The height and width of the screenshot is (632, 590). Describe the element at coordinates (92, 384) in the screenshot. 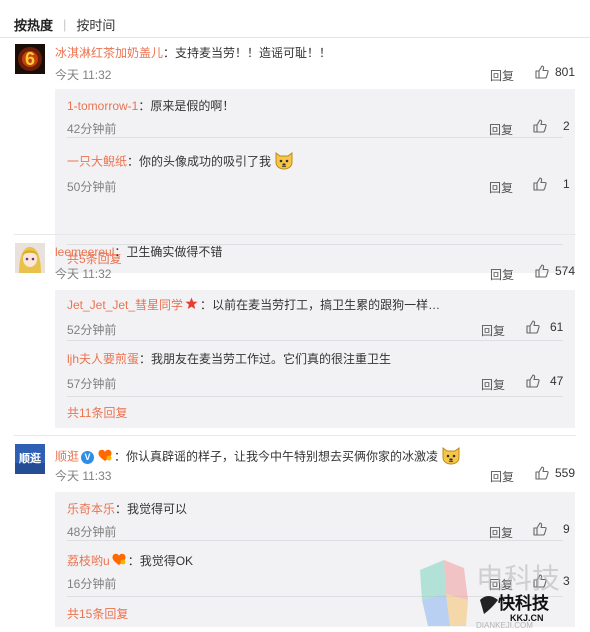

I see `reply-time: 57分钟前` at that location.